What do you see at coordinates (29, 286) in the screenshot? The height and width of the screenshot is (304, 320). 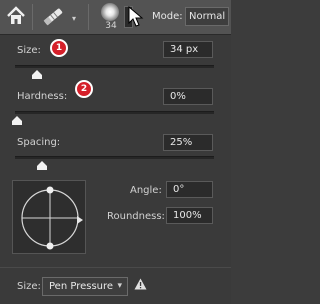 I see `size-control-label: Size:` at bounding box center [29, 286].